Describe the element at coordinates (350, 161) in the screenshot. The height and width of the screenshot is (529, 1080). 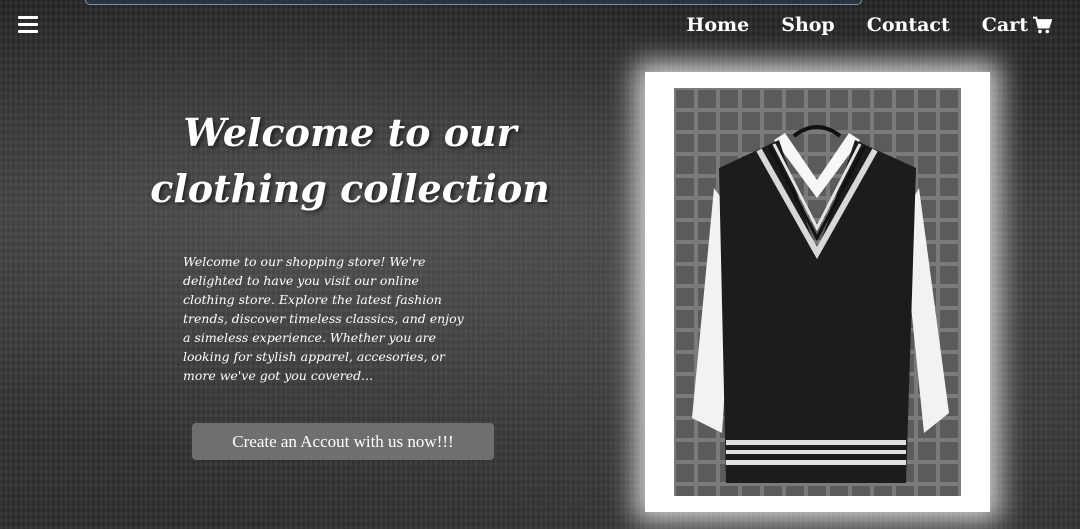
I see `hero-title: Welcome to our clothing collection` at that location.